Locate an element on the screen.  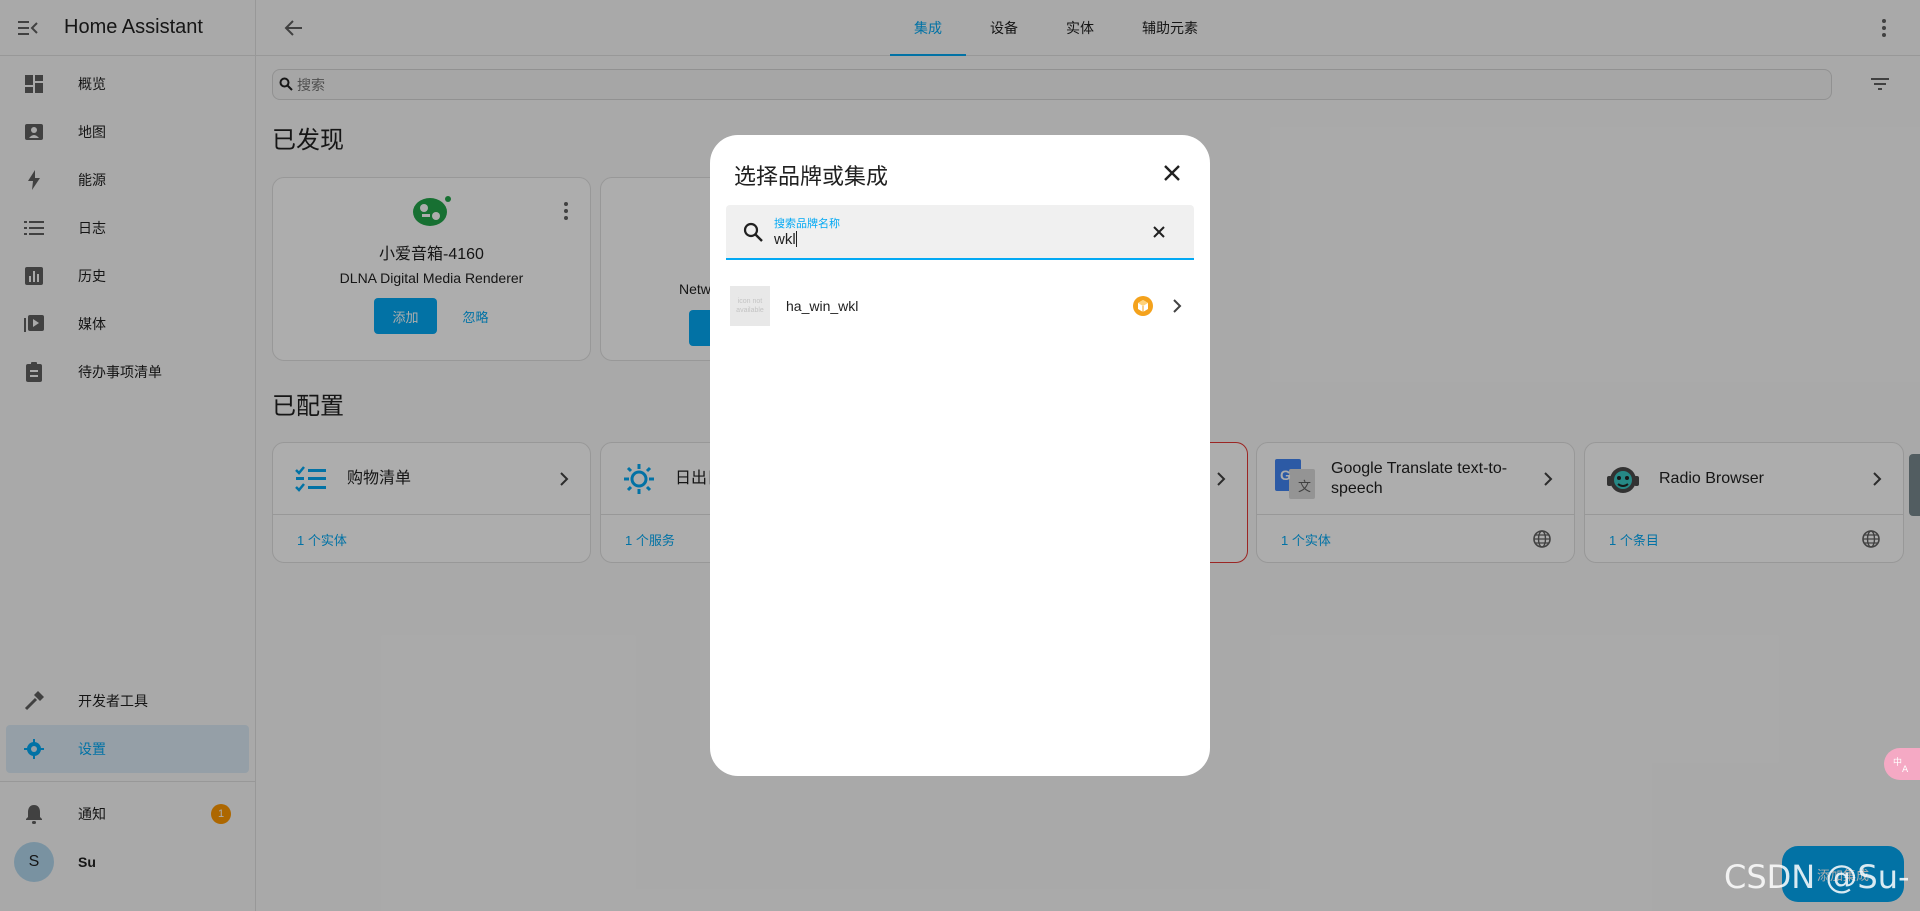
watermark-text: CSDN @Su- is located at coordinates (1817, 877).